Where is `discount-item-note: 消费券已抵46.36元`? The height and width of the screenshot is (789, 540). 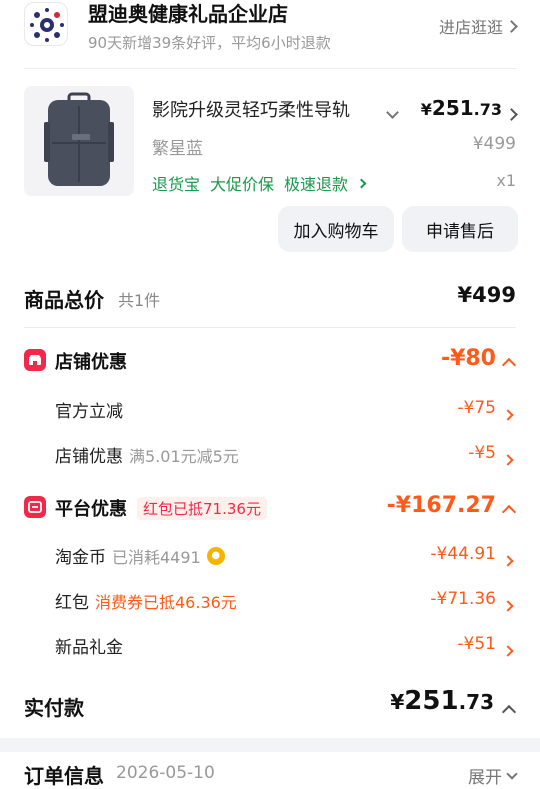
discount-item-note: 消费券已抵46.36元 is located at coordinates (166, 602).